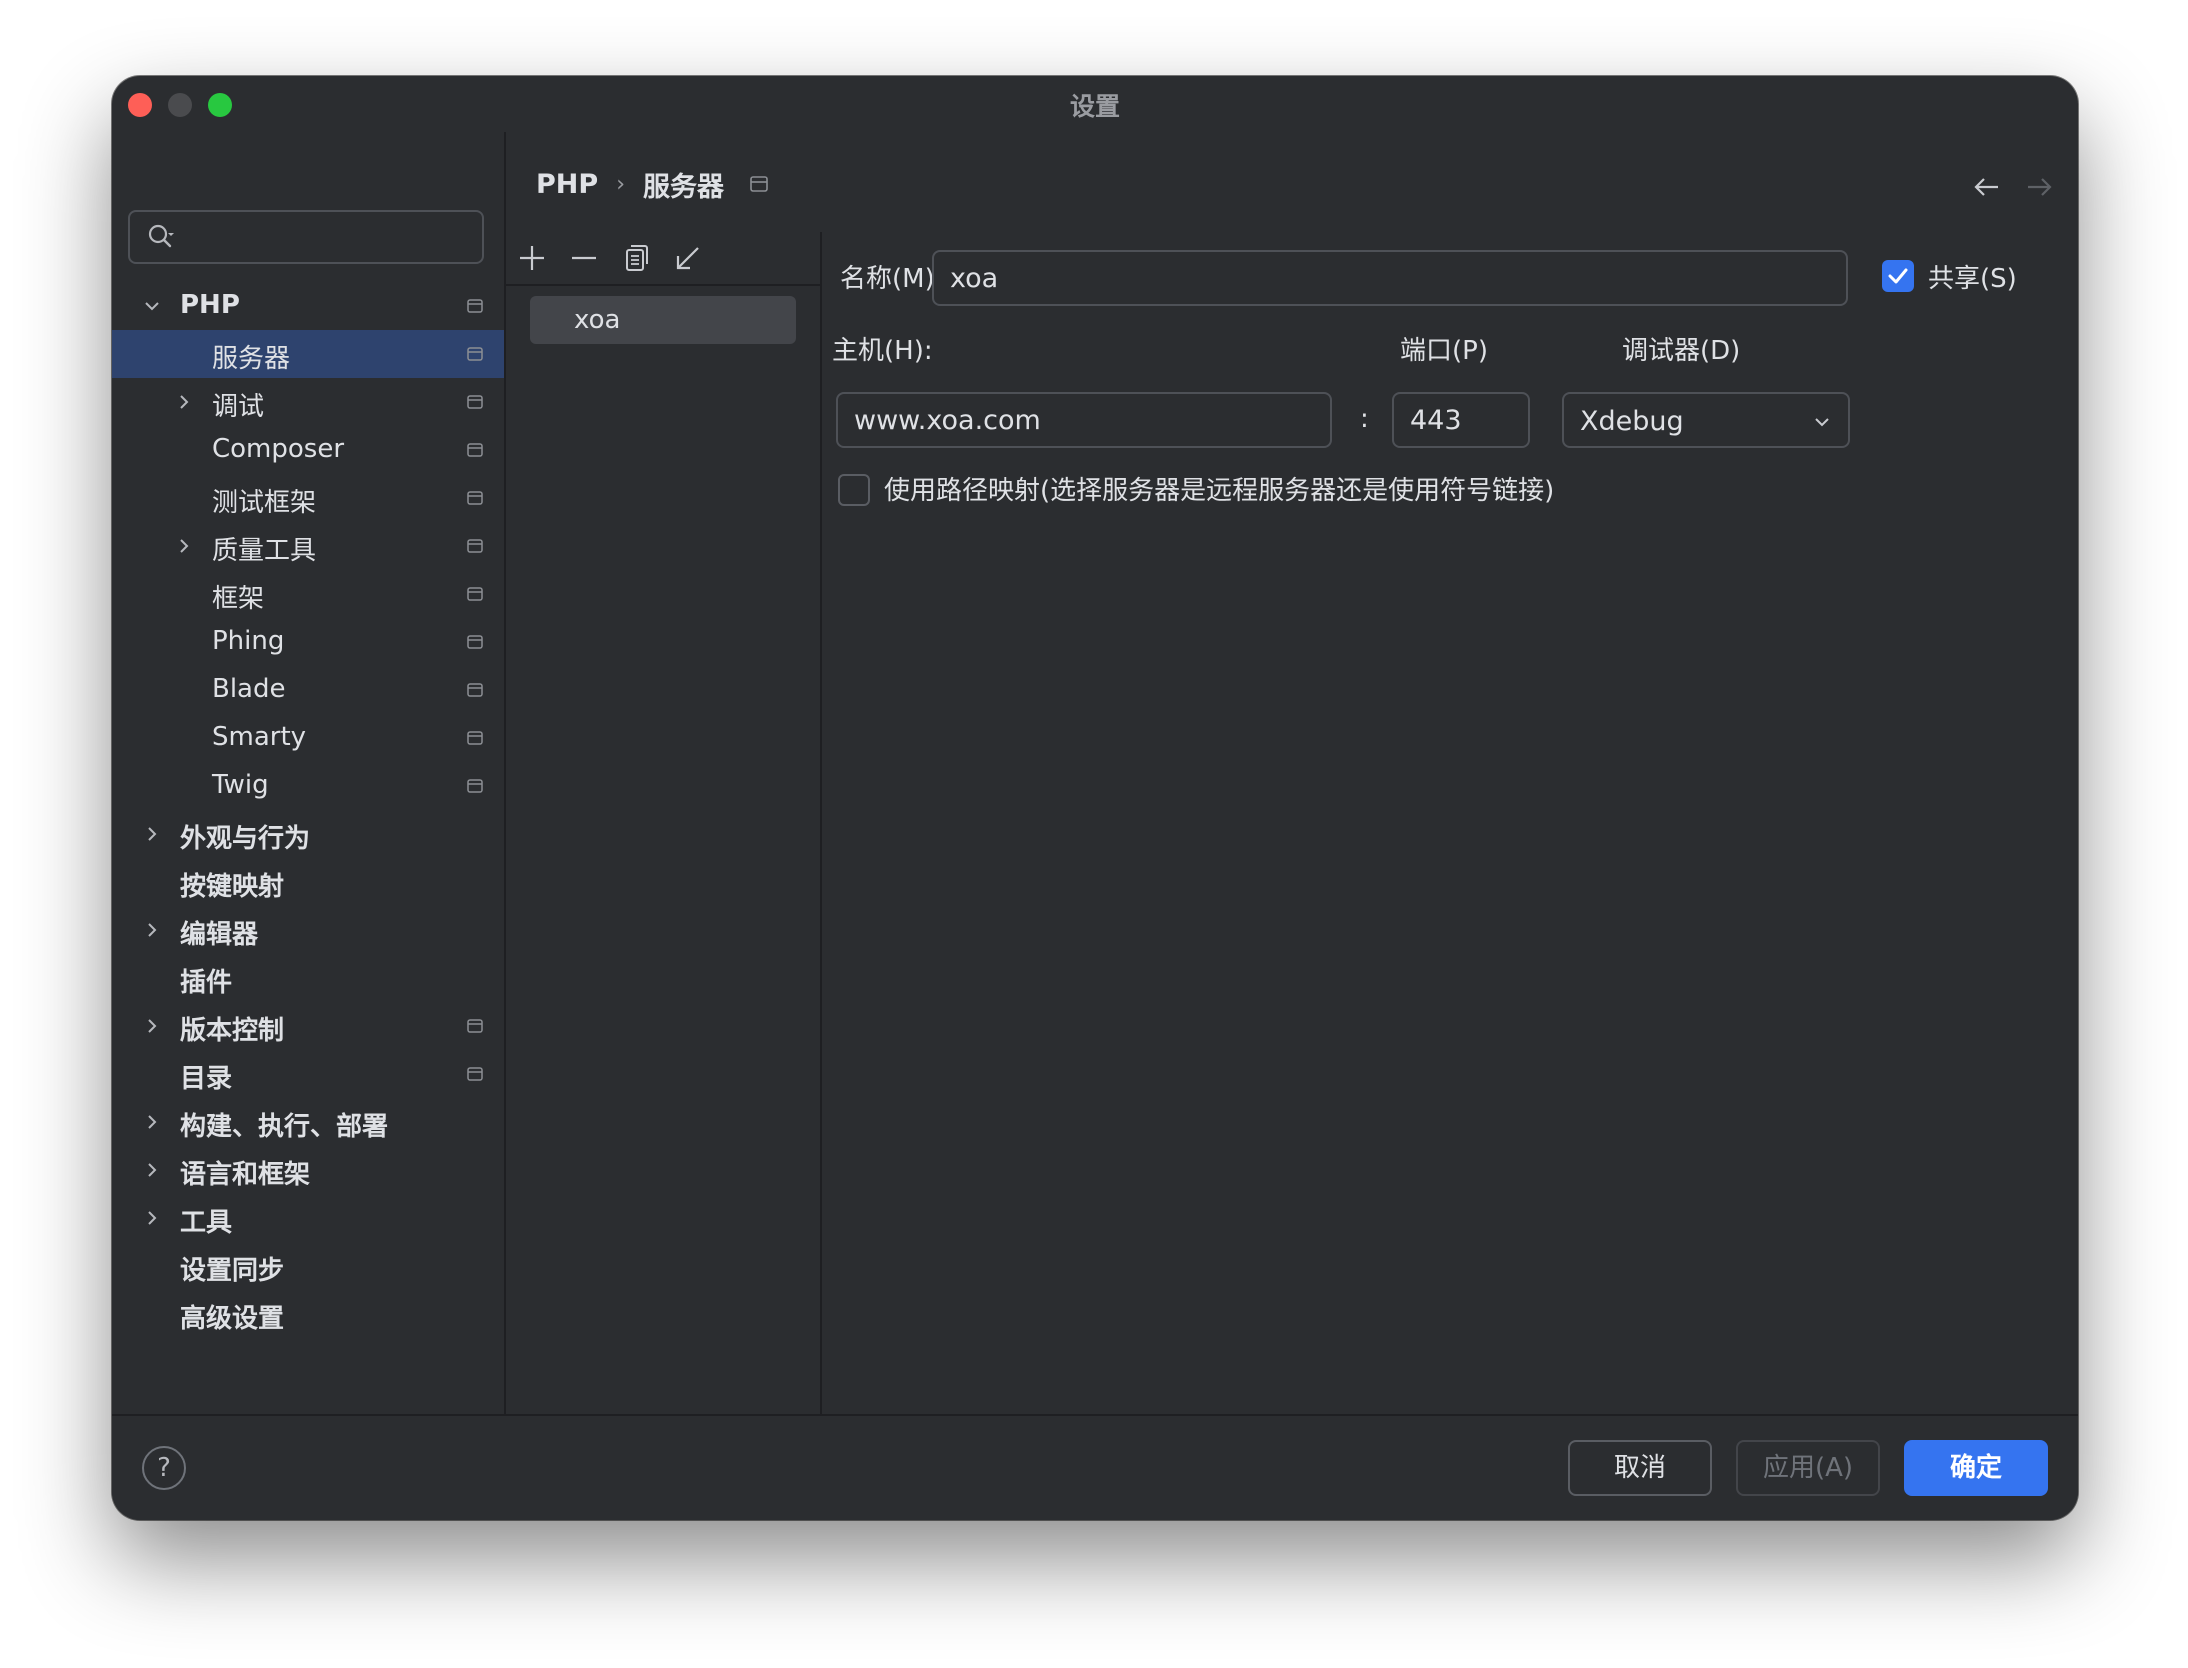 Image resolution: width=2188 pixels, height=1668 pixels. What do you see at coordinates (652, 184) in the screenshot?
I see `breadcrumb: PHP › 服务器` at bounding box center [652, 184].